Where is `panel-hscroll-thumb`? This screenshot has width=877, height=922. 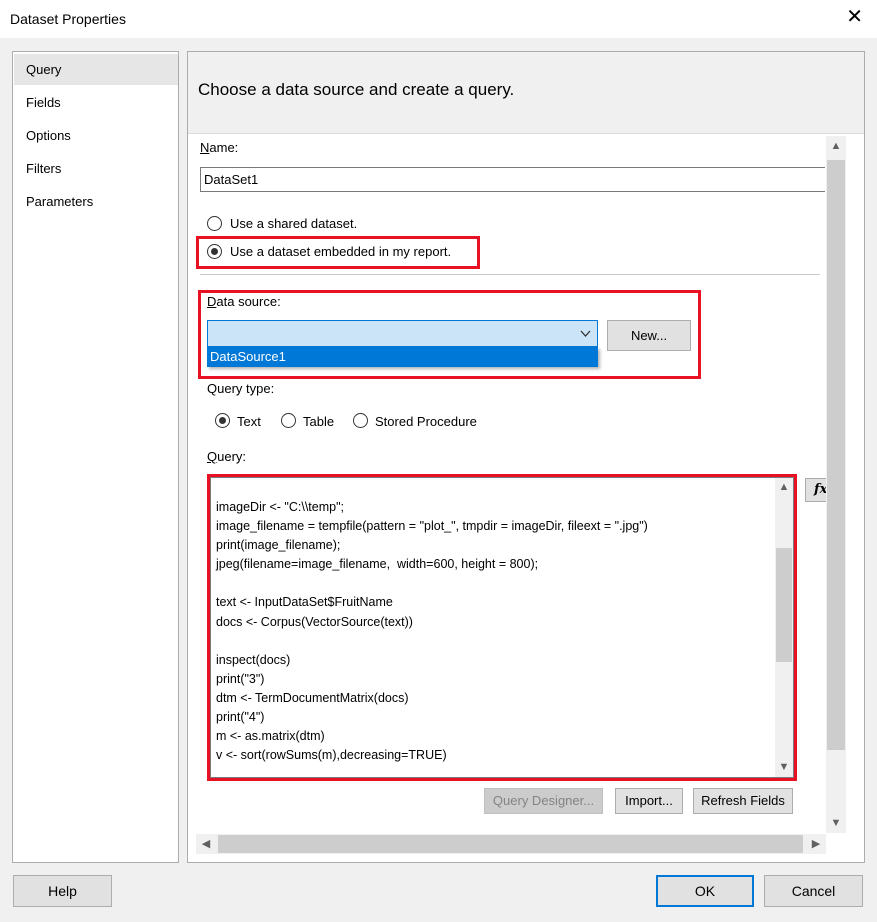 panel-hscroll-thumb is located at coordinates (510, 844).